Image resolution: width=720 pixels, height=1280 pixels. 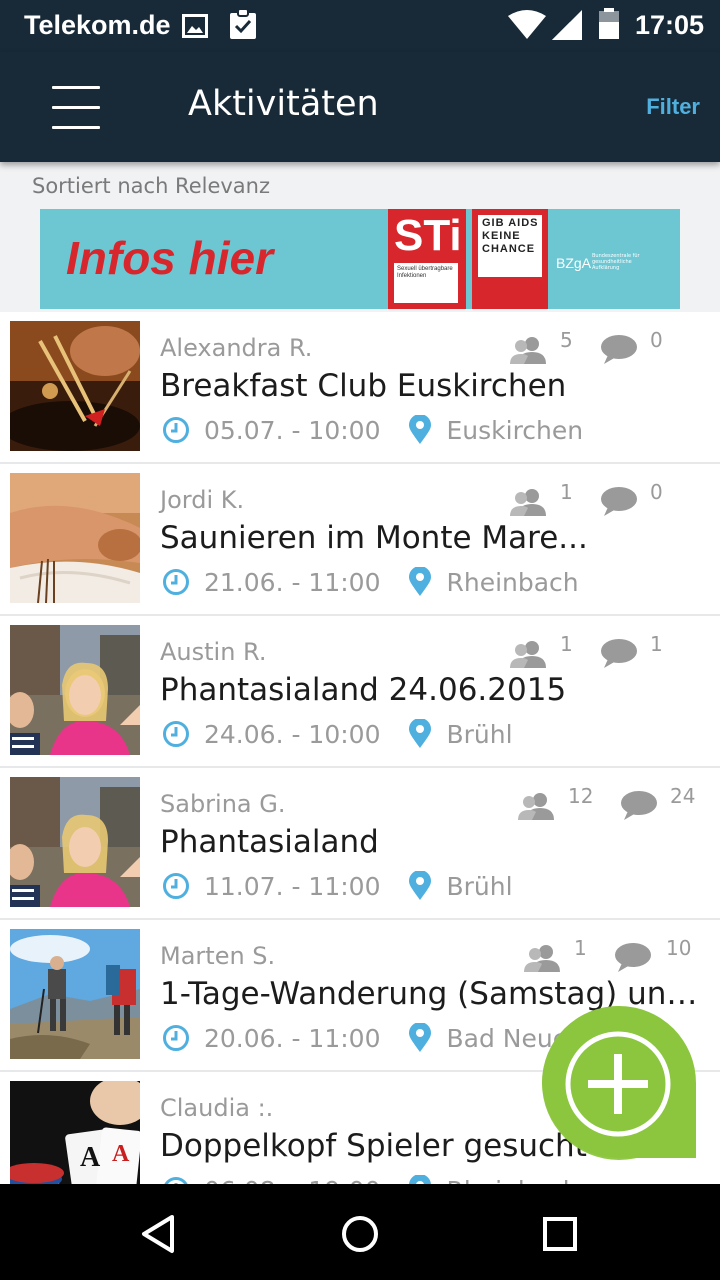 I want to click on activity-datetime: 24.06. - 10:00, so click(x=292, y=734).